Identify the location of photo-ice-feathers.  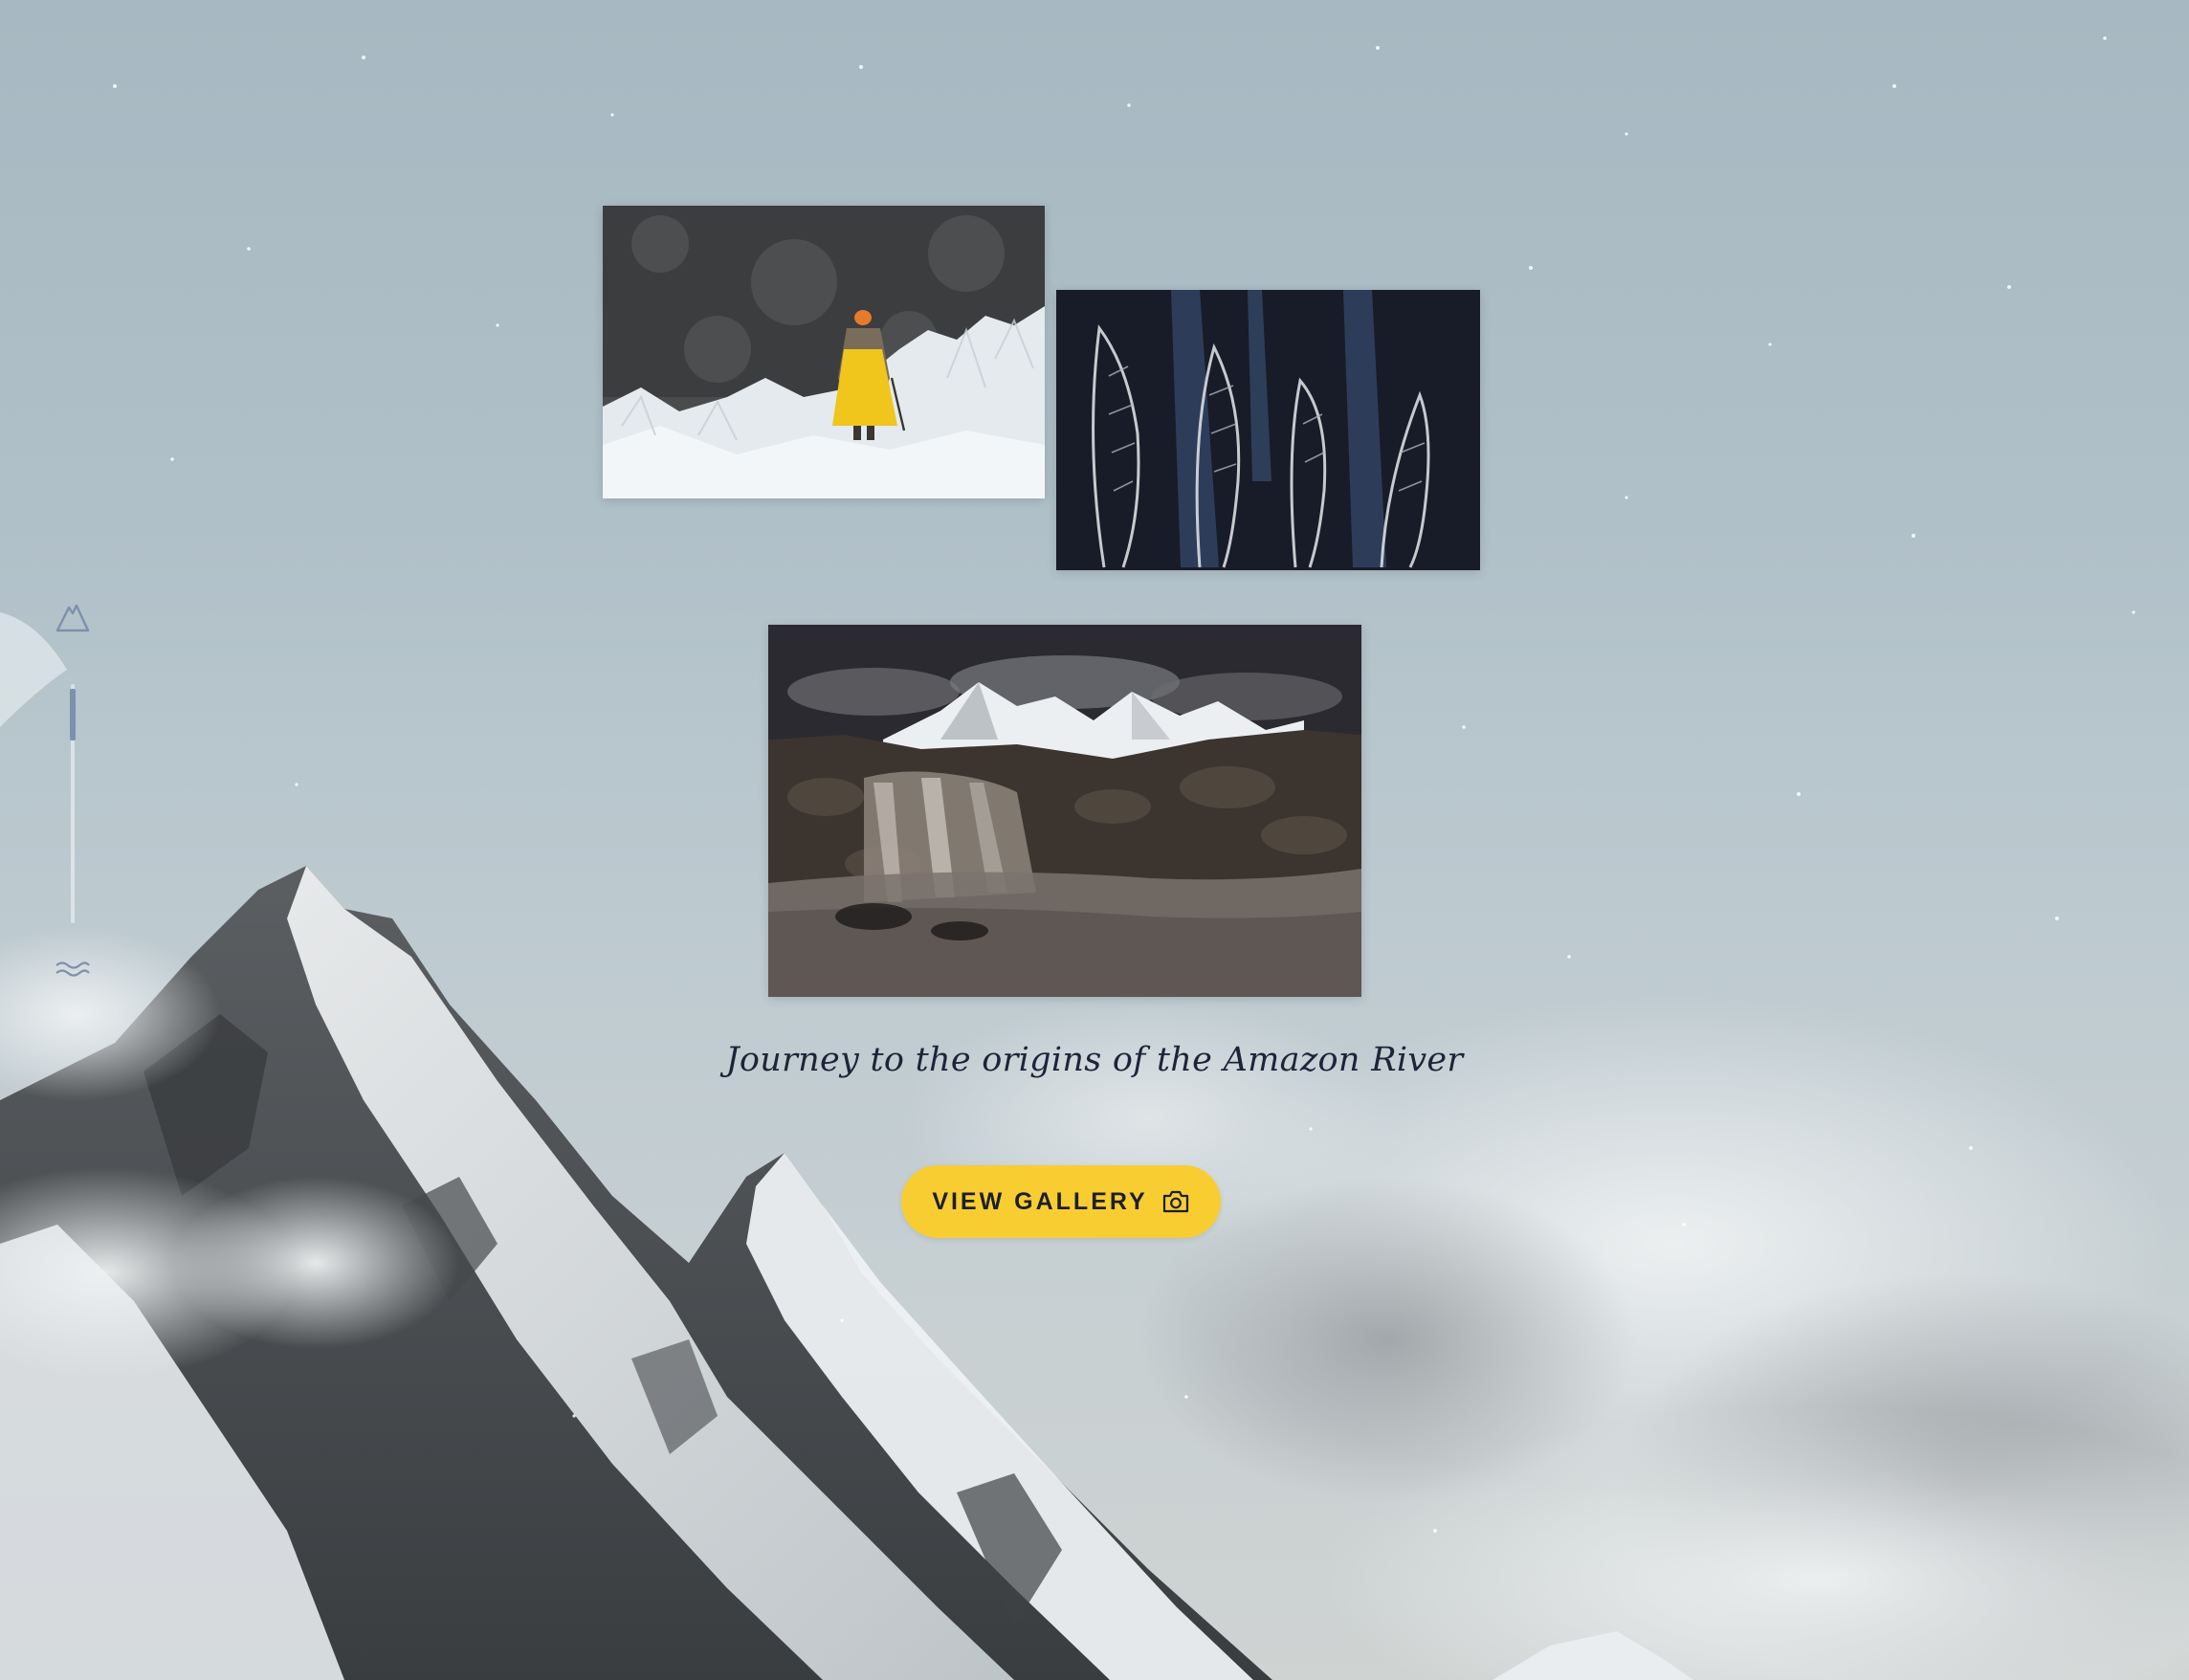
(1268, 430).